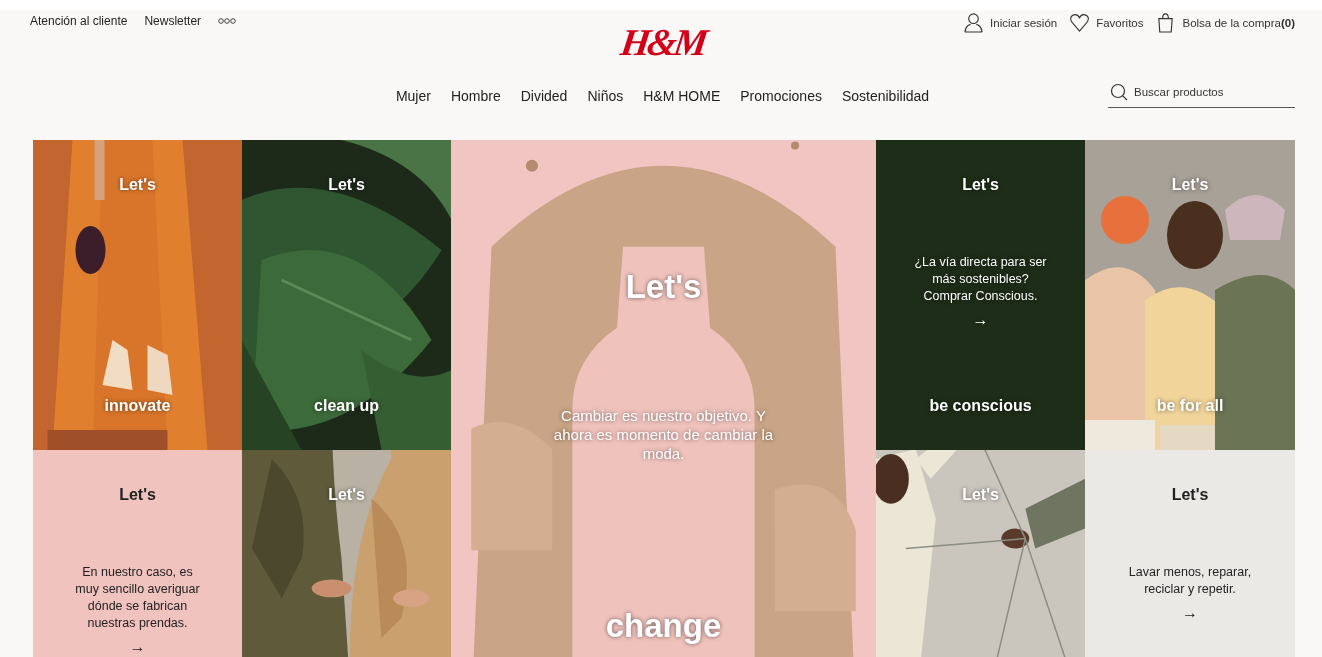 Image resolution: width=1322 pixels, height=657 pixels. What do you see at coordinates (544, 96) in the screenshot?
I see `nav-link: Divided` at bounding box center [544, 96].